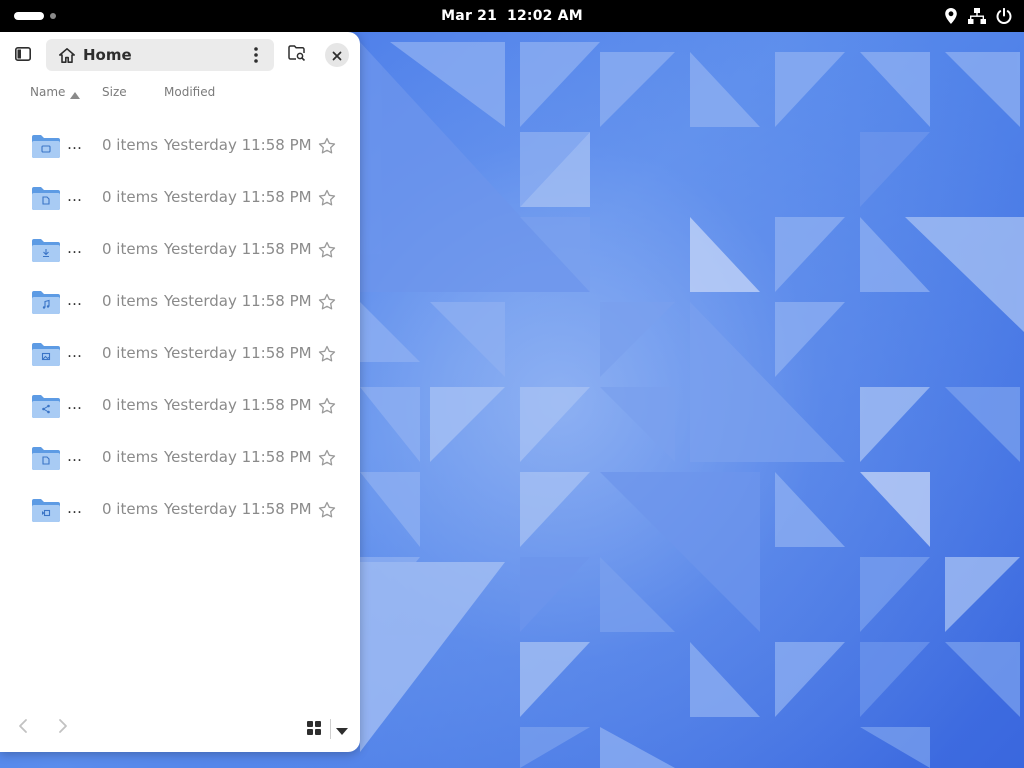 This screenshot has width=1024, height=768. I want to click on location-title: Home, so click(107, 55).